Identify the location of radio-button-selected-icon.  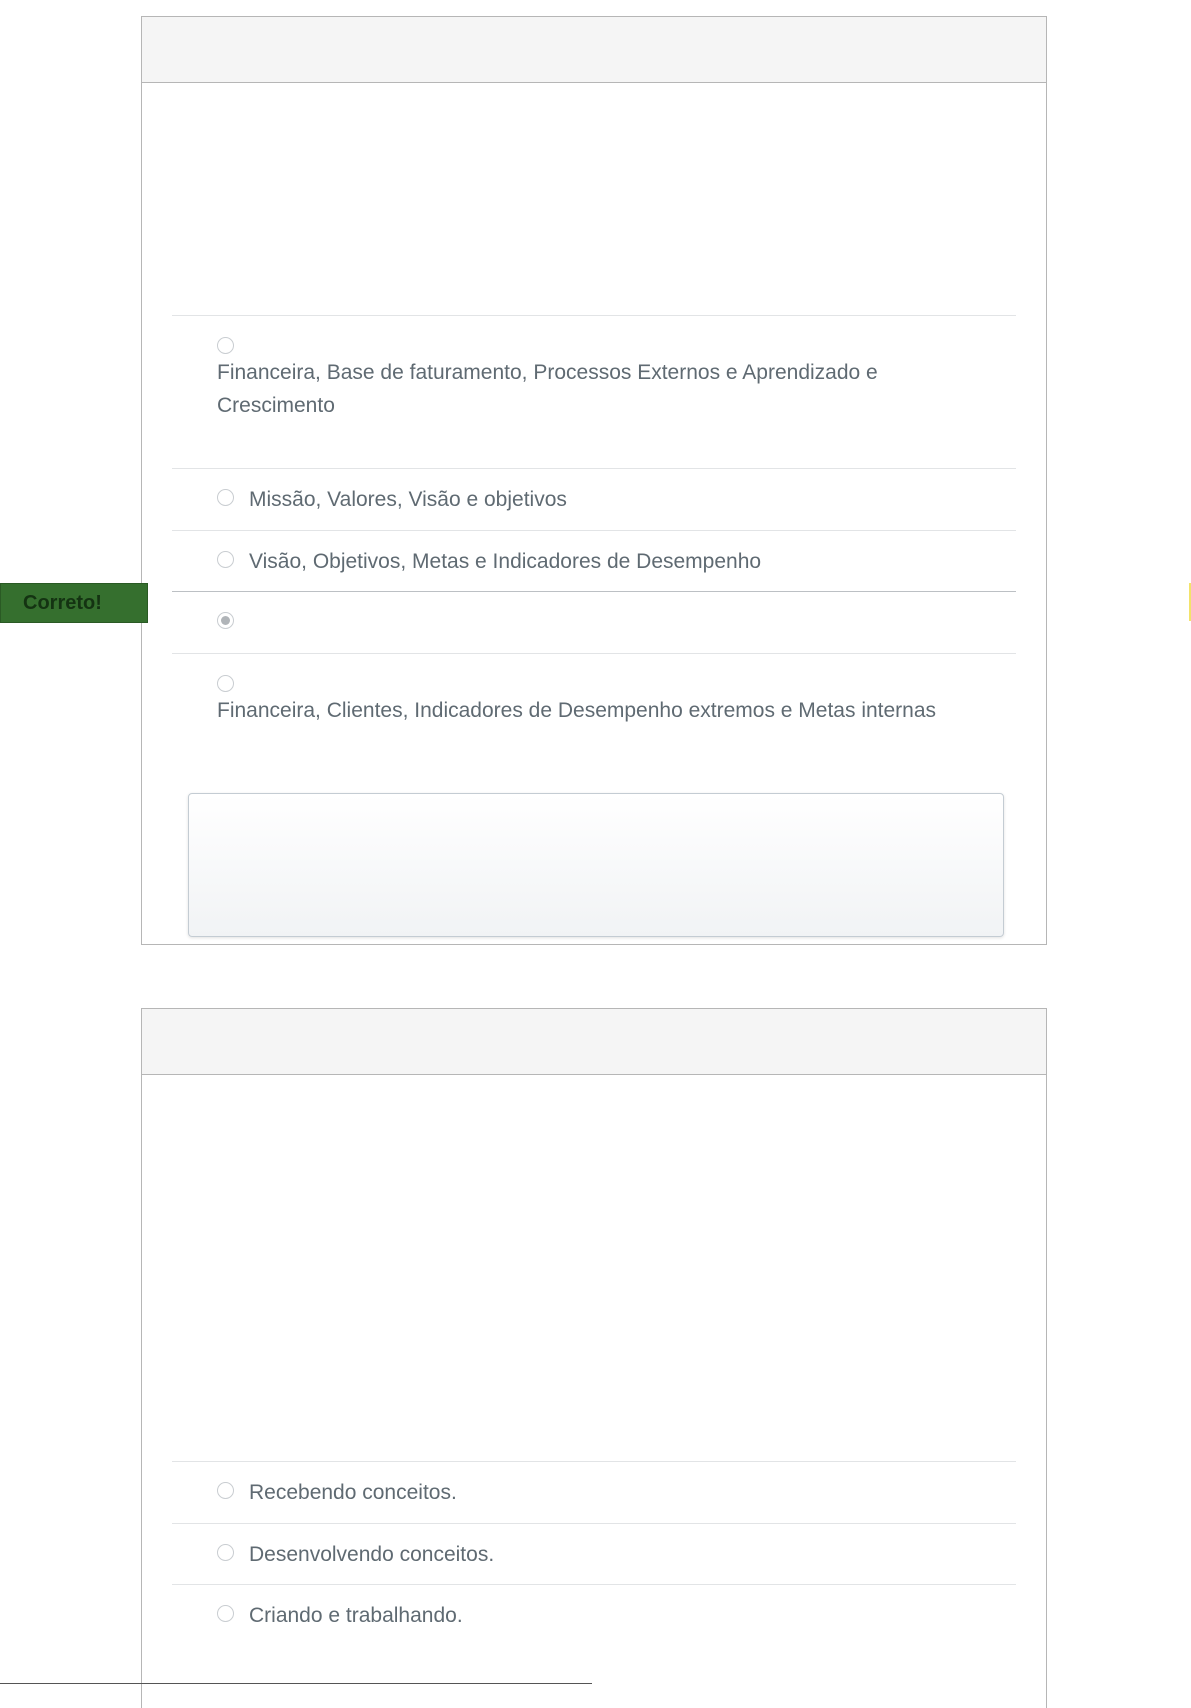
(225, 620).